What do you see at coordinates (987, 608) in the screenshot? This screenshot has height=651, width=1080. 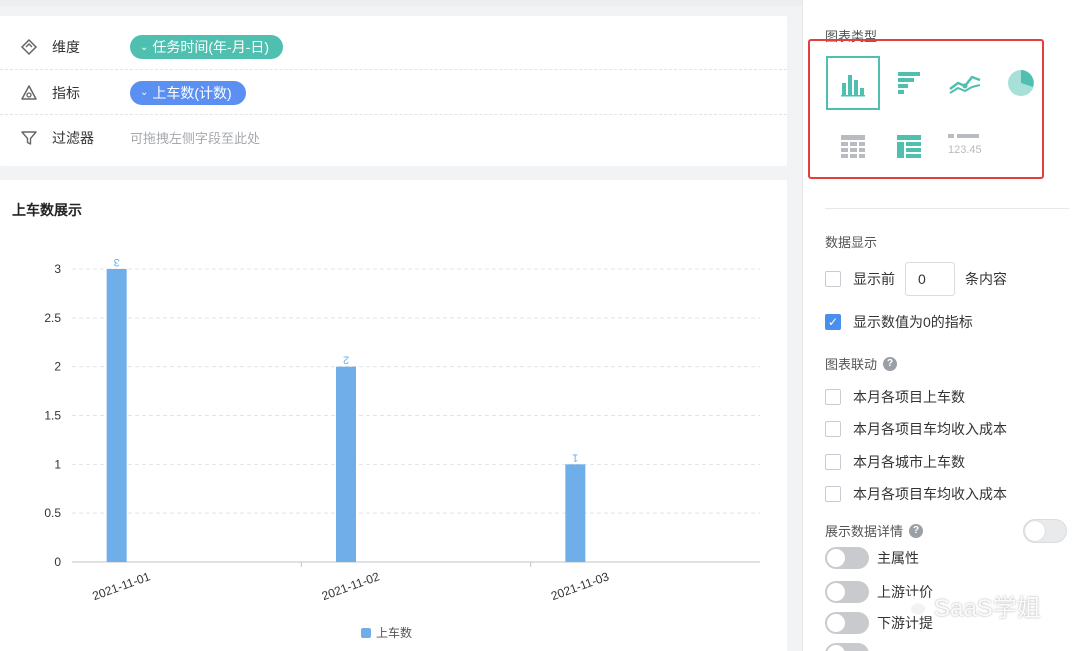 I see `watermark-text: SaaS学姐` at bounding box center [987, 608].